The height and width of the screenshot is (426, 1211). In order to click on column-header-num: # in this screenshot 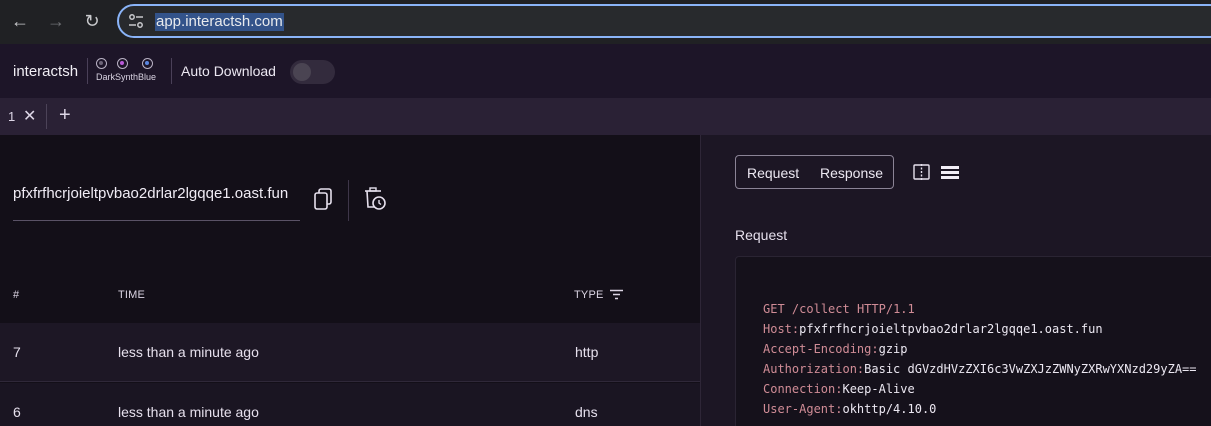, I will do `click(16, 295)`.